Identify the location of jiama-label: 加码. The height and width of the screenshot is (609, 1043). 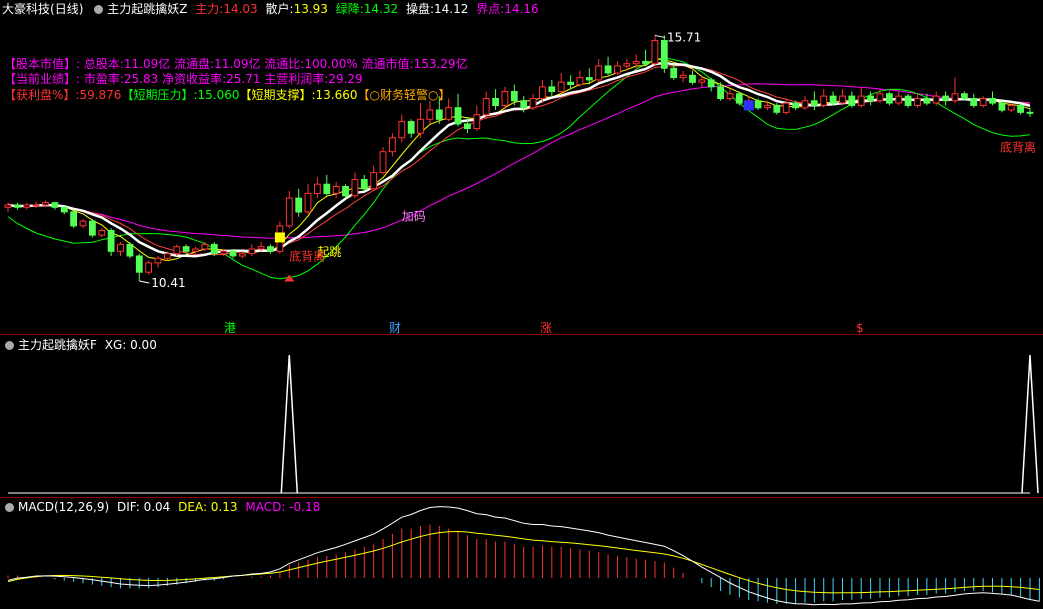
(414, 216).